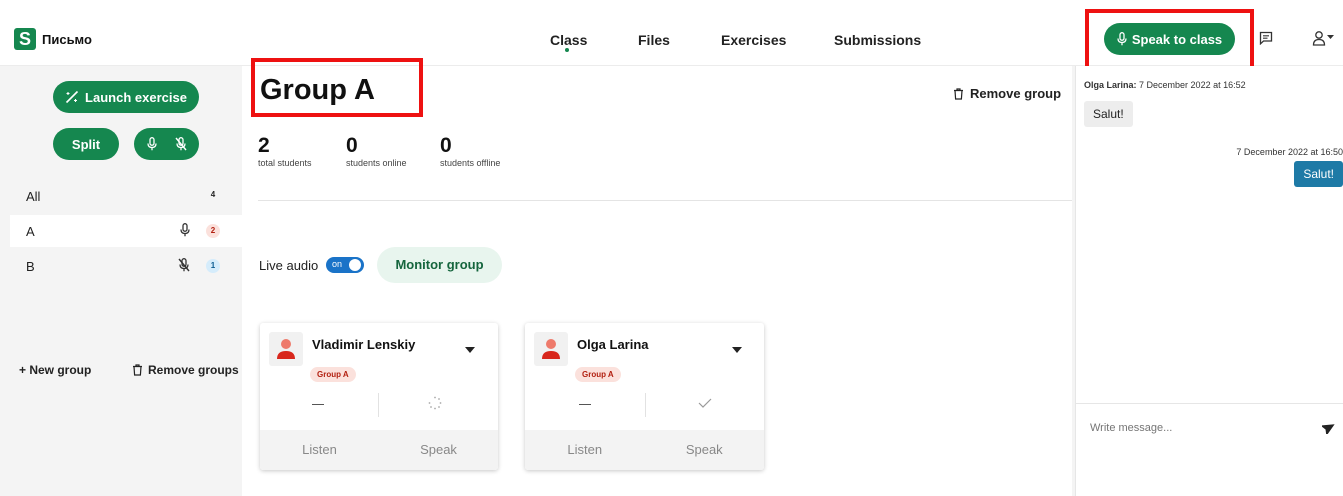  Describe the element at coordinates (166, 144) in the screenshot. I see `group-mic-controls` at that location.